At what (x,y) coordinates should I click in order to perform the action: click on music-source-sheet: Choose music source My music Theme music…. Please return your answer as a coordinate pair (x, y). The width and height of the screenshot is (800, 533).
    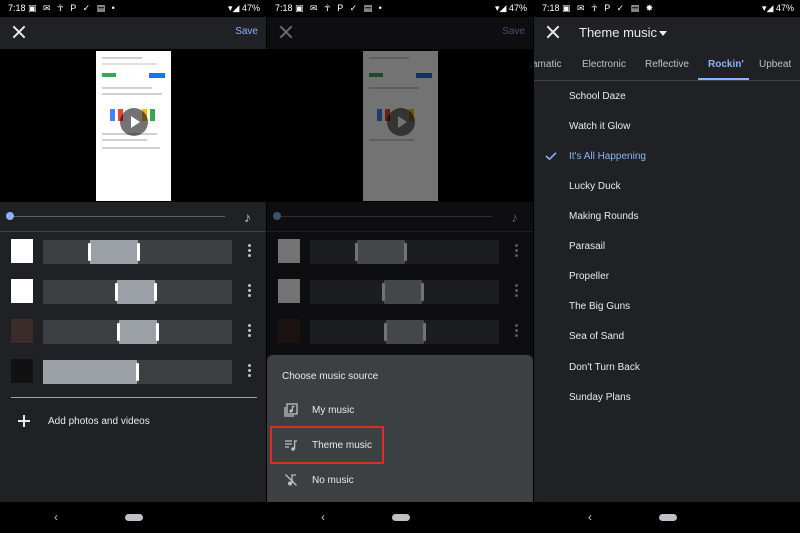
    Looking at the image, I should click on (400, 428).